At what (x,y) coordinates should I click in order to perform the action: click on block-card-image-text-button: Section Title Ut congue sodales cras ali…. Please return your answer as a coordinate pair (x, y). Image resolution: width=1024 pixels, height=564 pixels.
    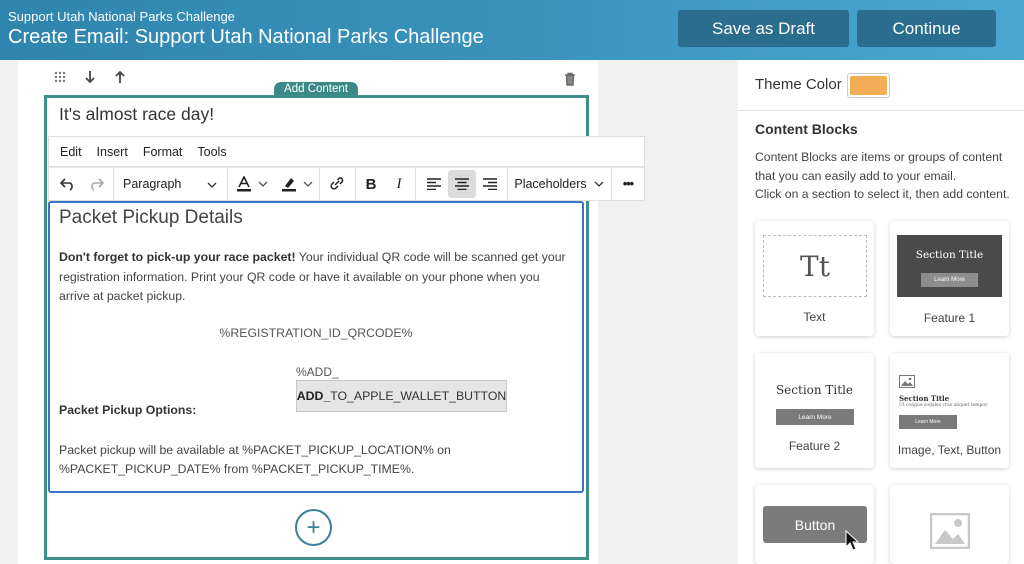
    Looking at the image, I should click on (949, 410).